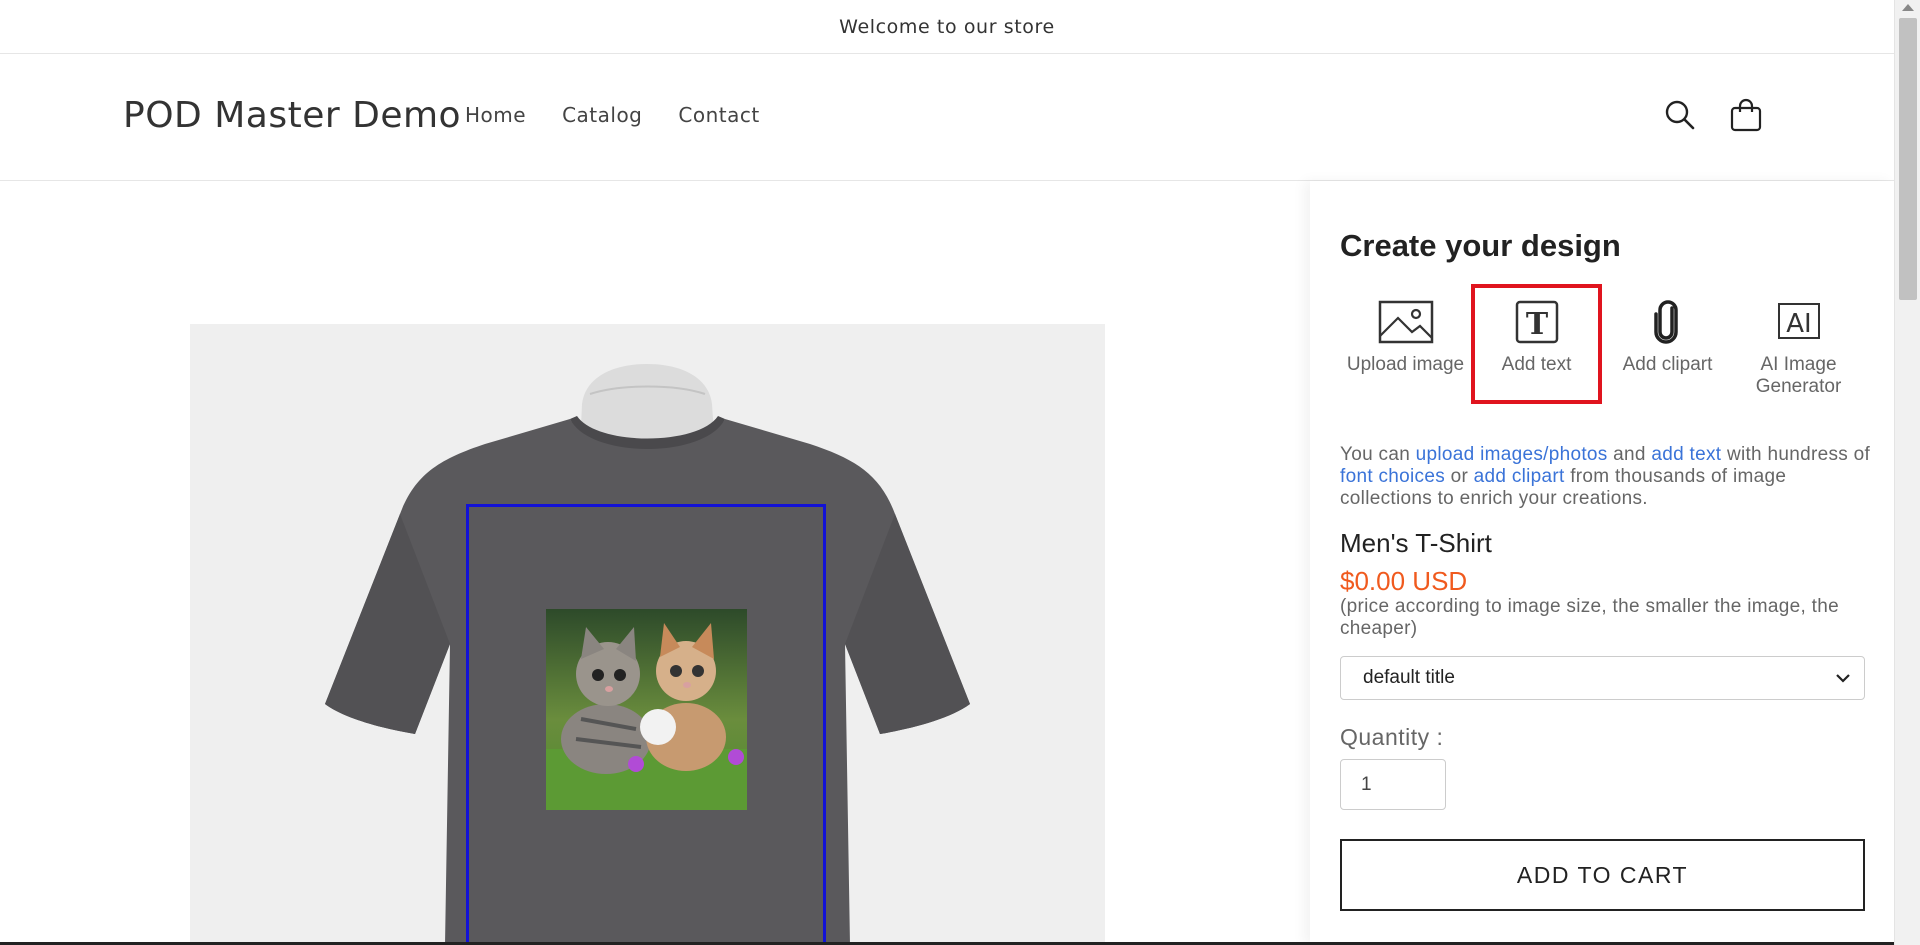 This screenshot has width=1920, height=945. I want to click on product-price: $0.00 USD, so click(1404, 581).